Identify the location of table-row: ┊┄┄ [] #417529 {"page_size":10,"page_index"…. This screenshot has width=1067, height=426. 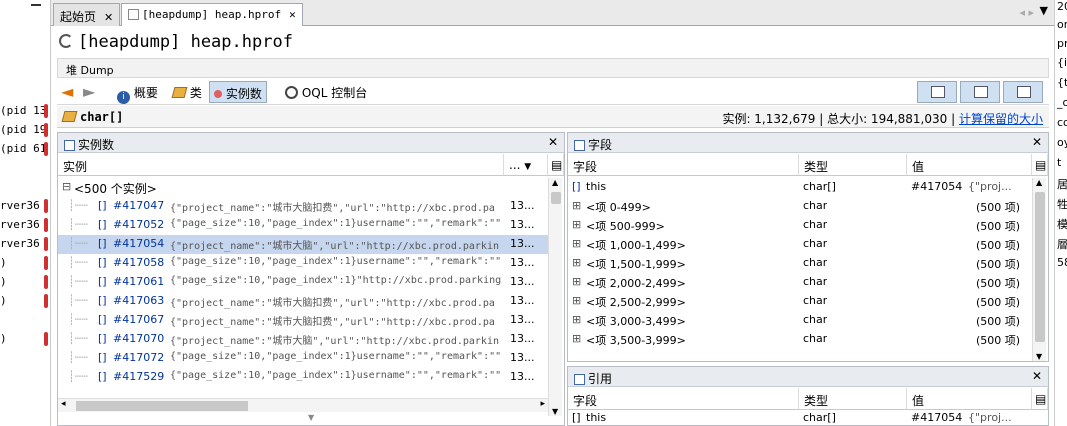
(303, 377).